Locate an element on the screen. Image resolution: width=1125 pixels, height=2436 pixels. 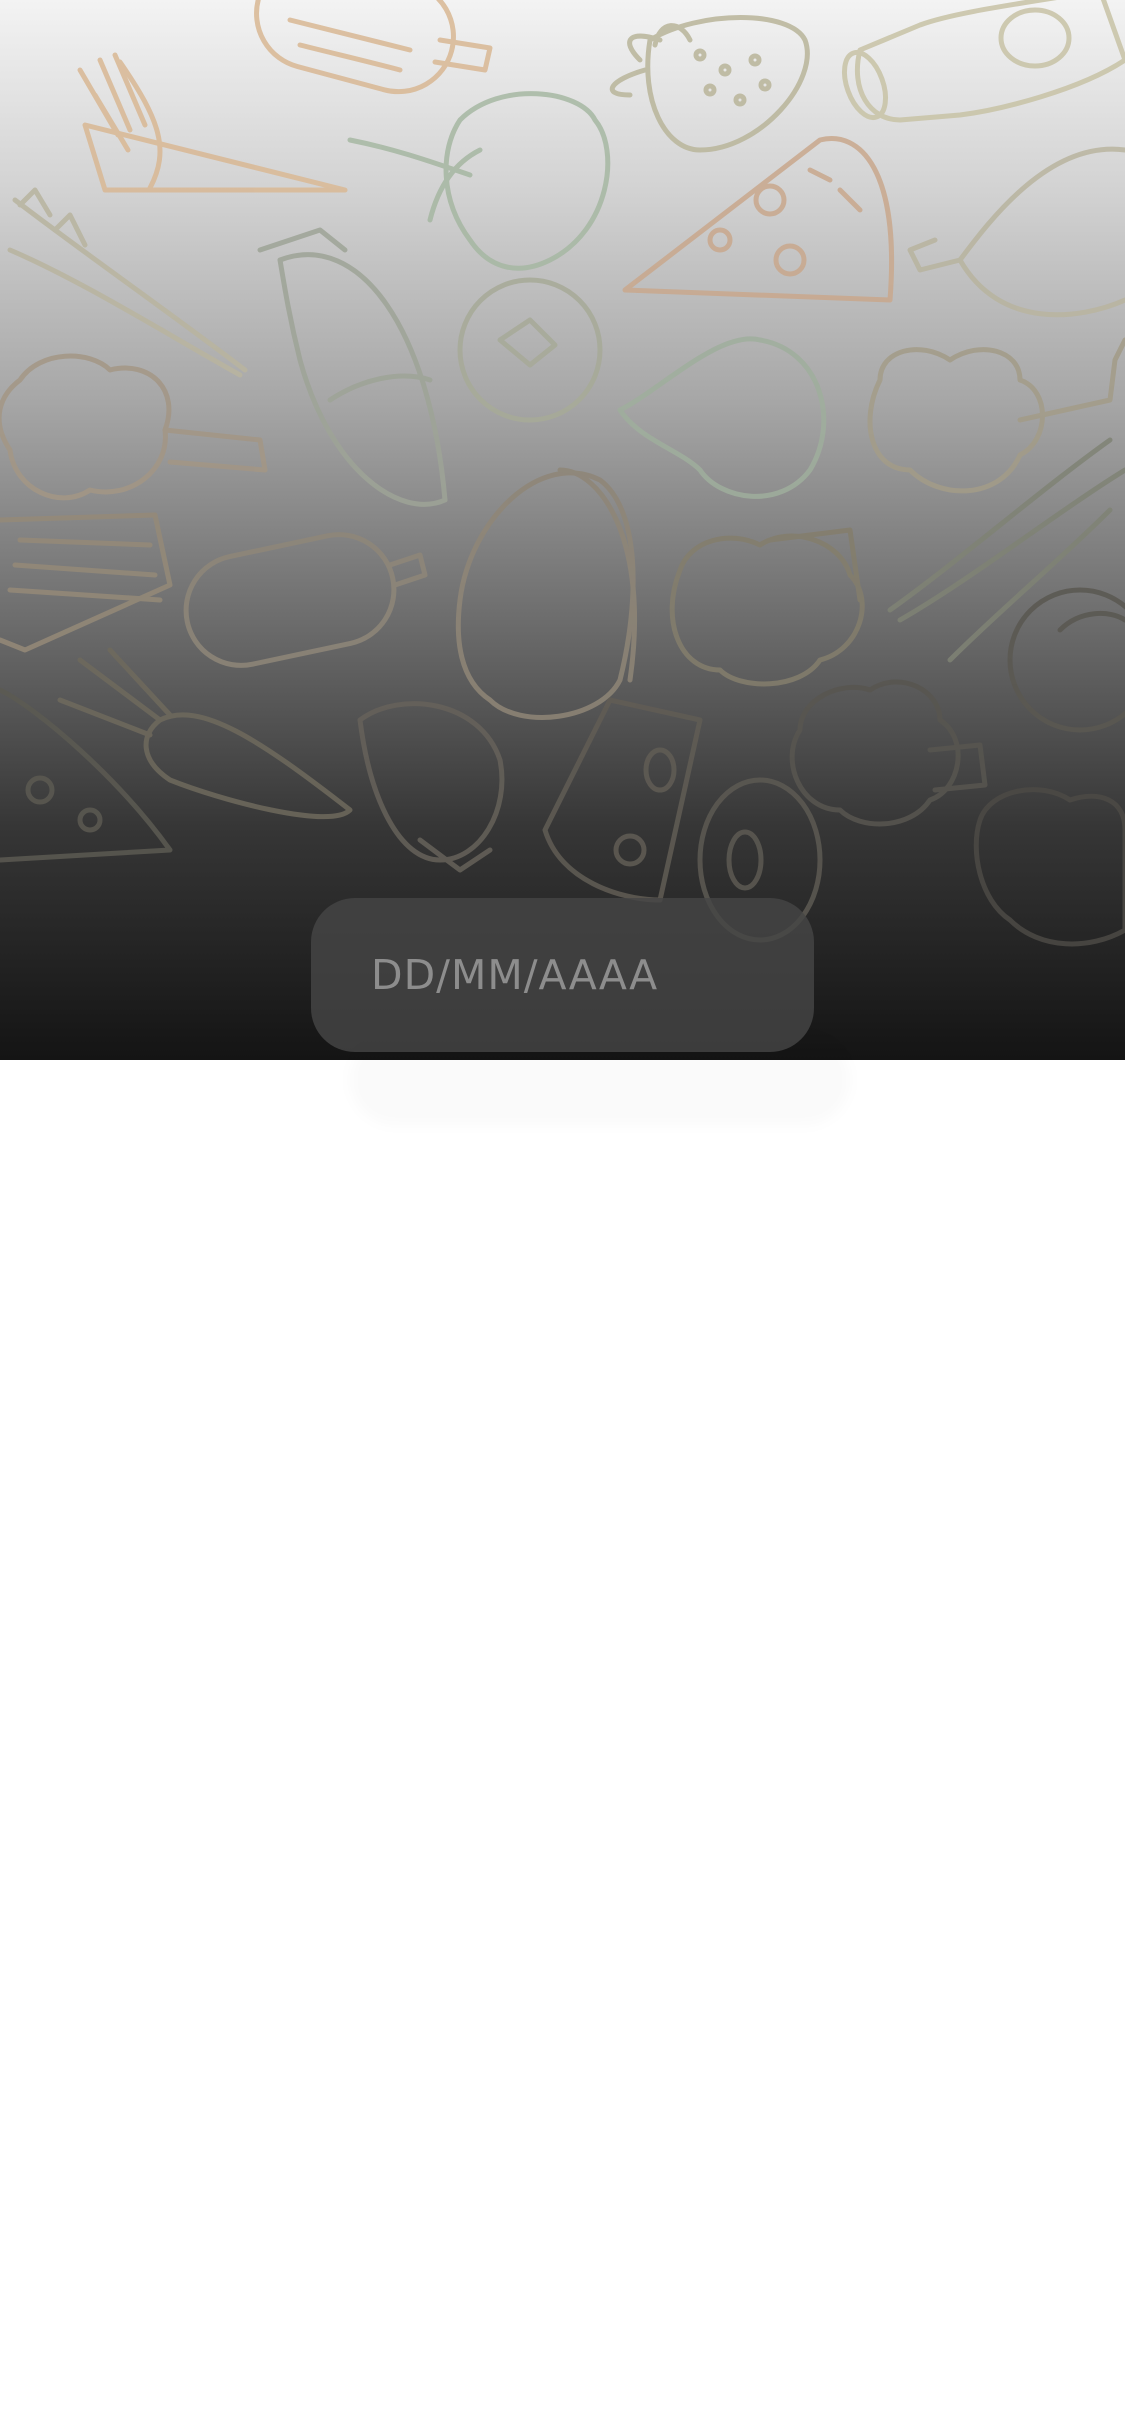
cheese-icon is located at coordinates (622, 800).